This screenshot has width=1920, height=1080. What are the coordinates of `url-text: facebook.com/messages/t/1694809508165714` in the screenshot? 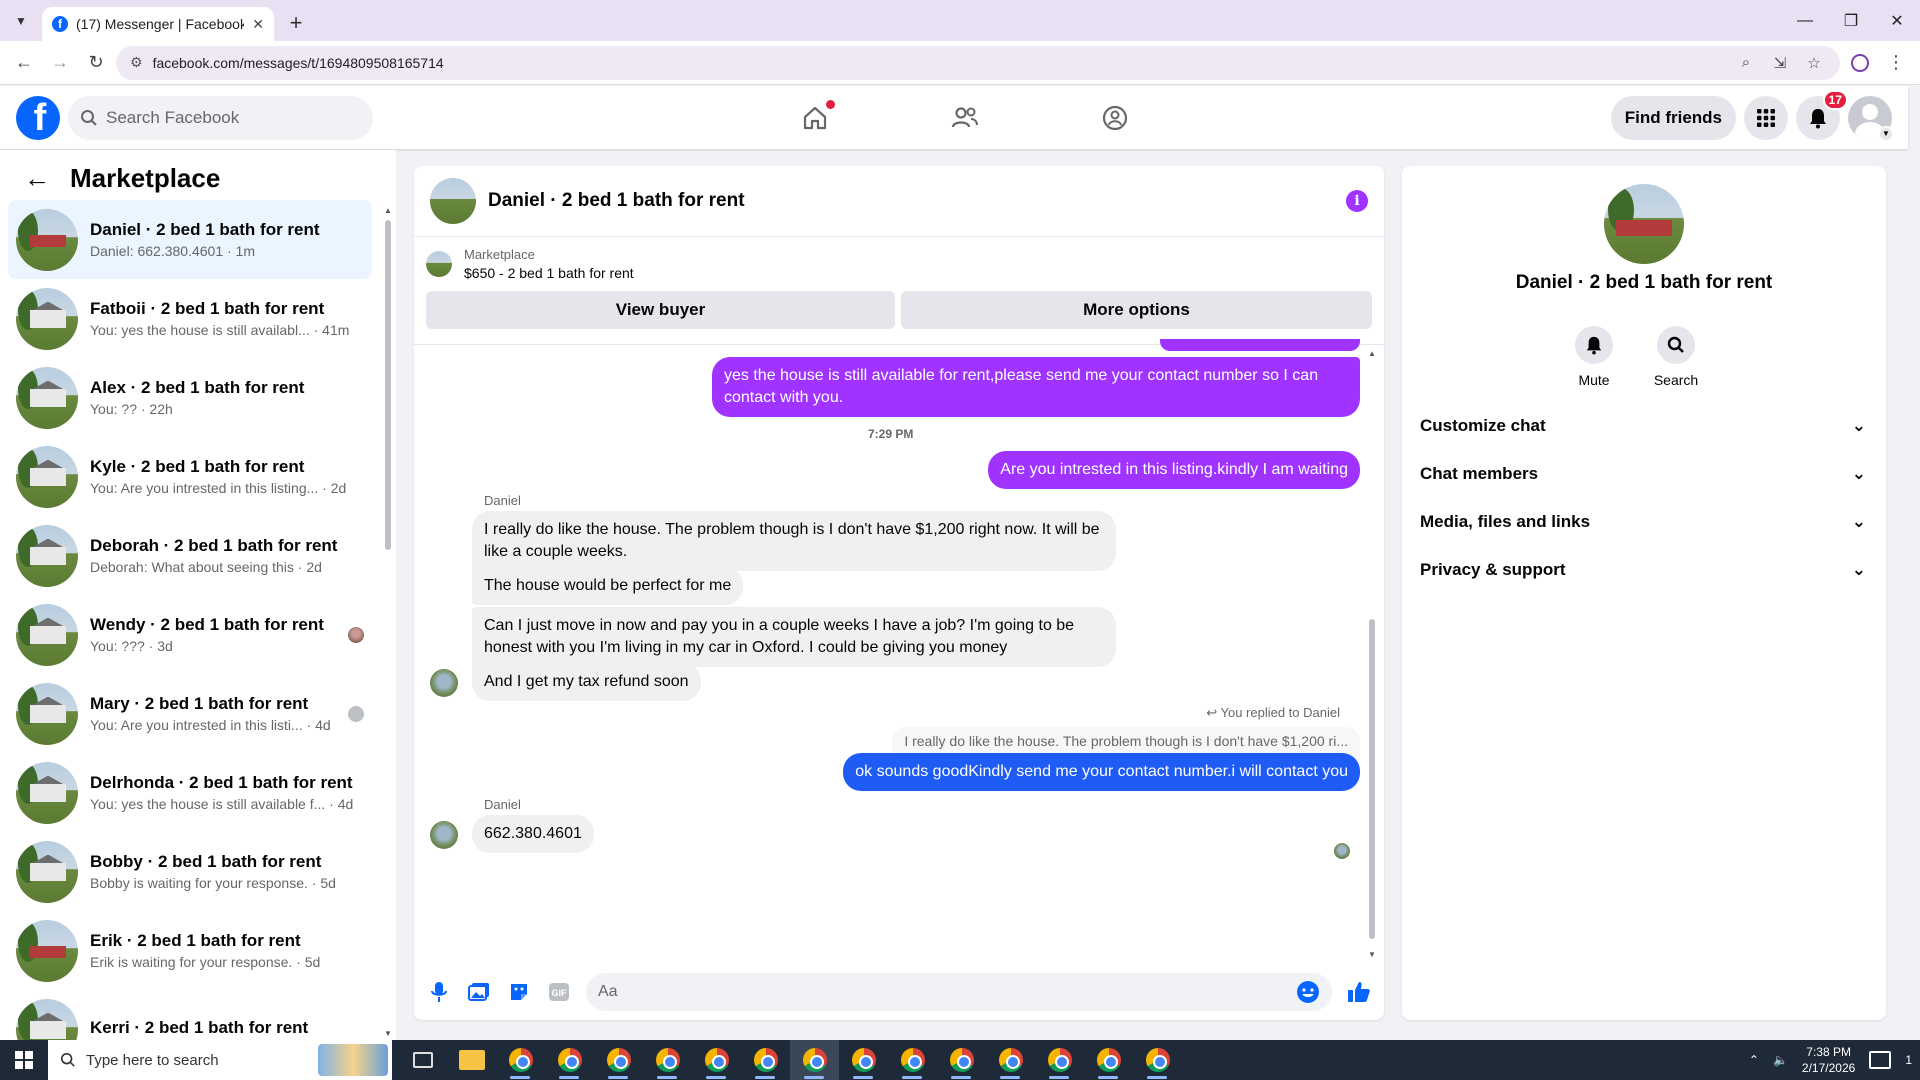 It's located at (938, 63).